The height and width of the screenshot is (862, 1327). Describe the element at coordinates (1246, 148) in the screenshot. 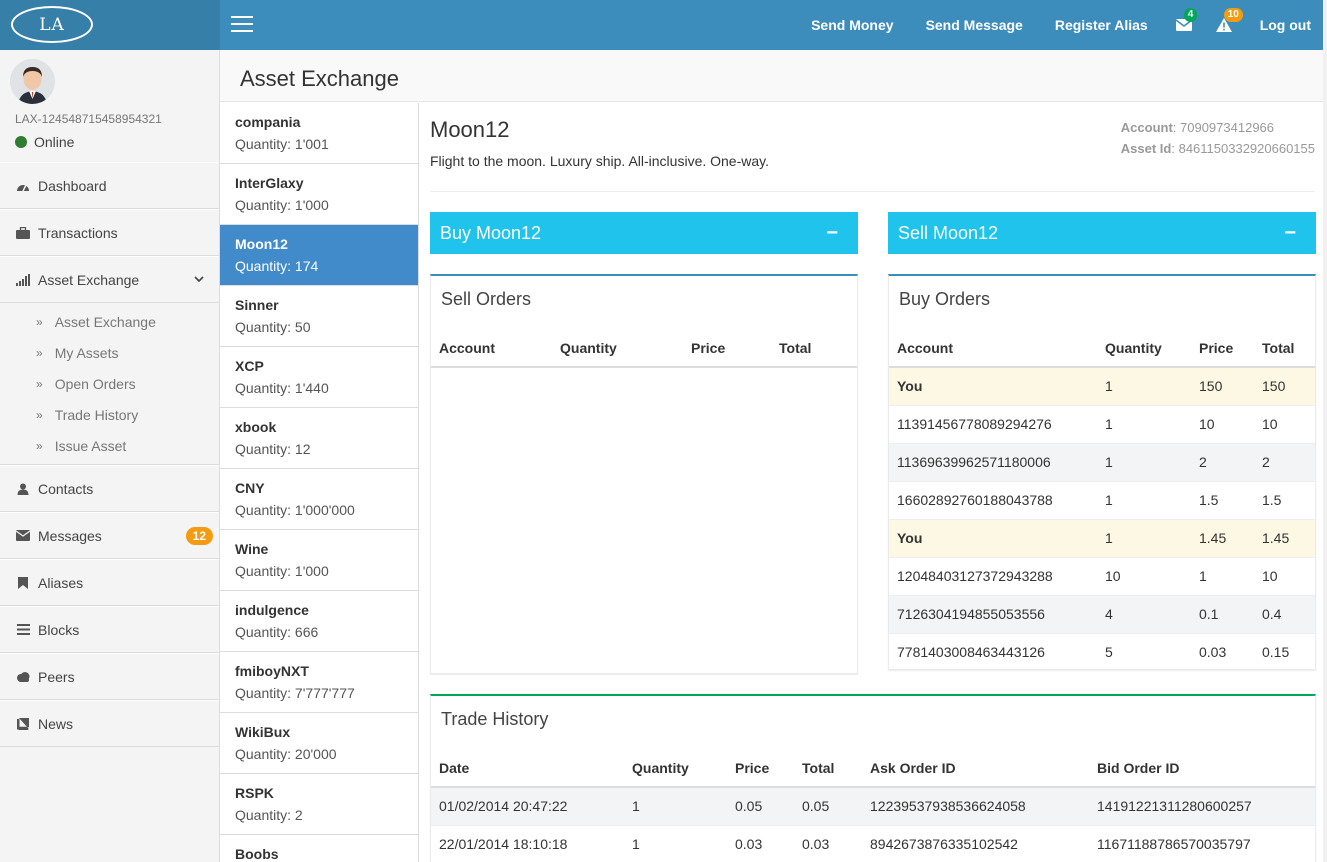

I see `asset-id-value: 8461150332920660155` at that location.